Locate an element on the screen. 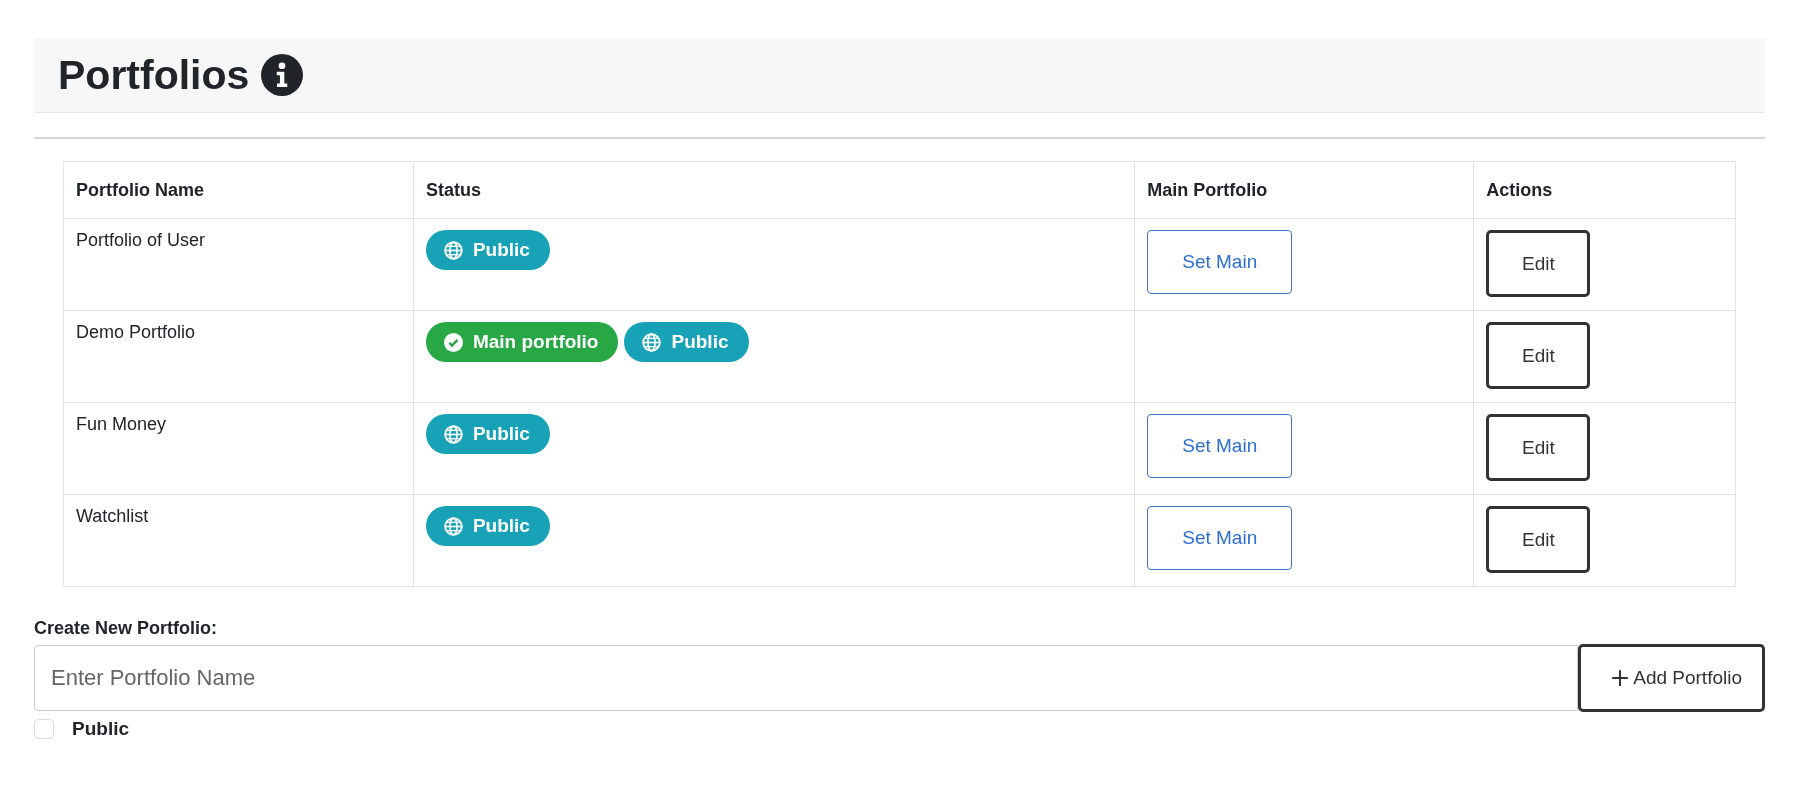 Image resolution: width=1800 pixels, height=806 pixels. public-checkbox-label: Public is located at coordinates (100, 729).